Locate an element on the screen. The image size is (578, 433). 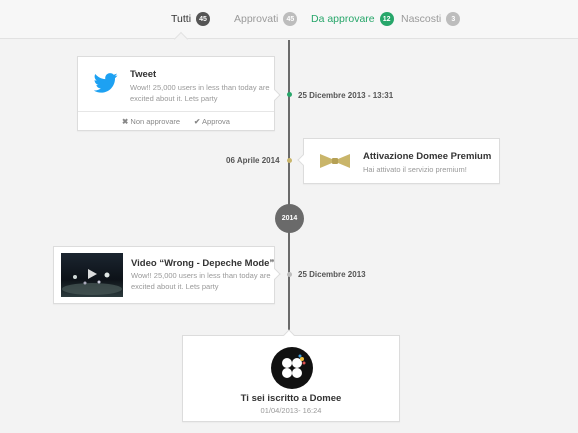
tab-da-approvare: Da approvare 12 is located at coordinates (352, 19).